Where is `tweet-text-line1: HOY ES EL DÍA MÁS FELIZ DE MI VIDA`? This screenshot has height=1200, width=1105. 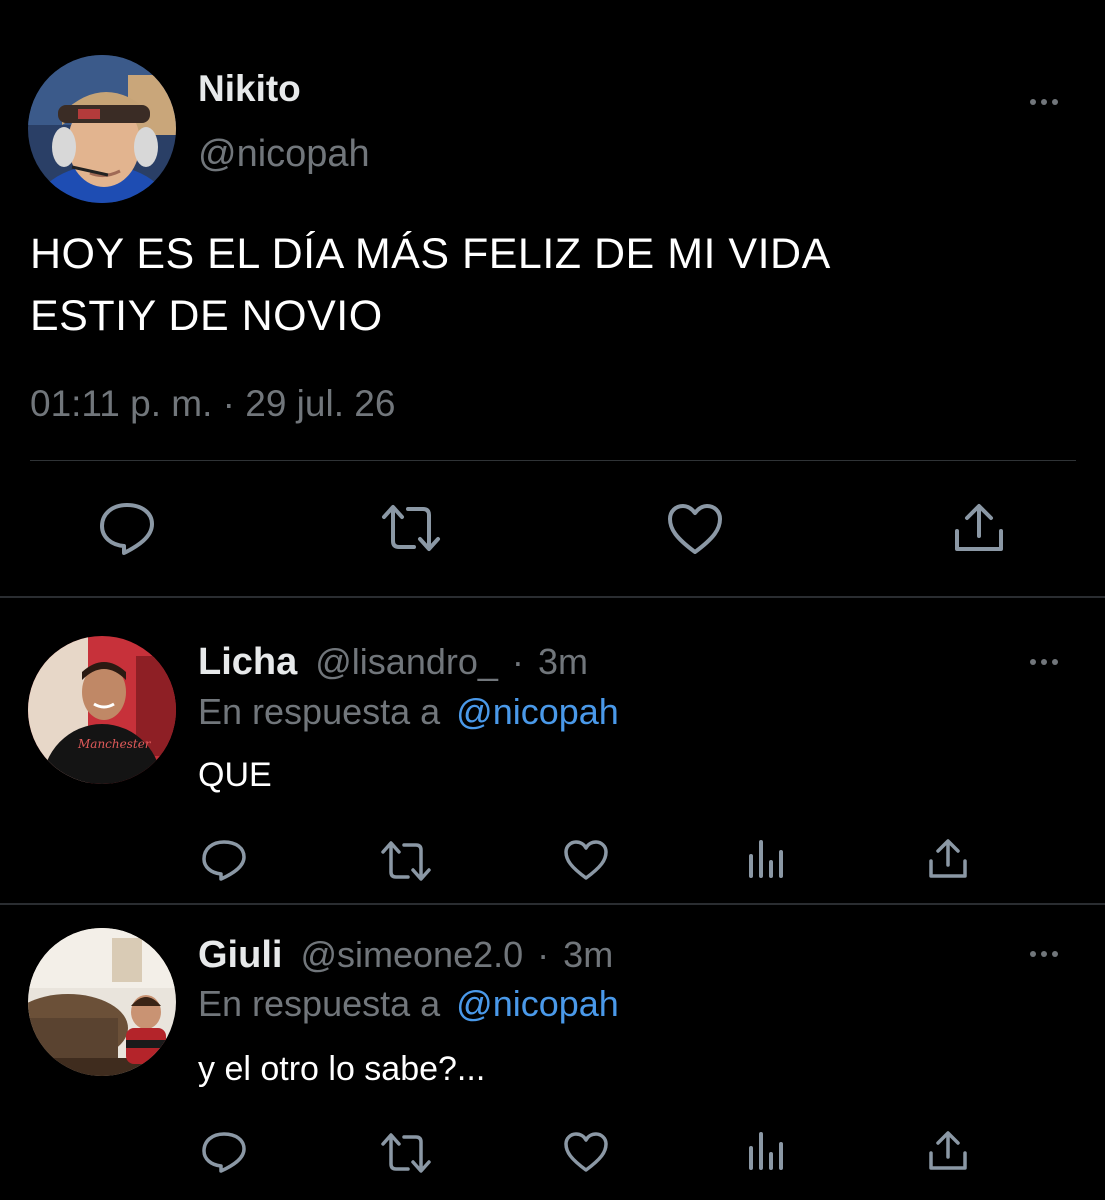 tweet-text-line1: HOY ES EL DÍA MÁS FELIZ DE MI VIDA is located at coordinates (430, 254).